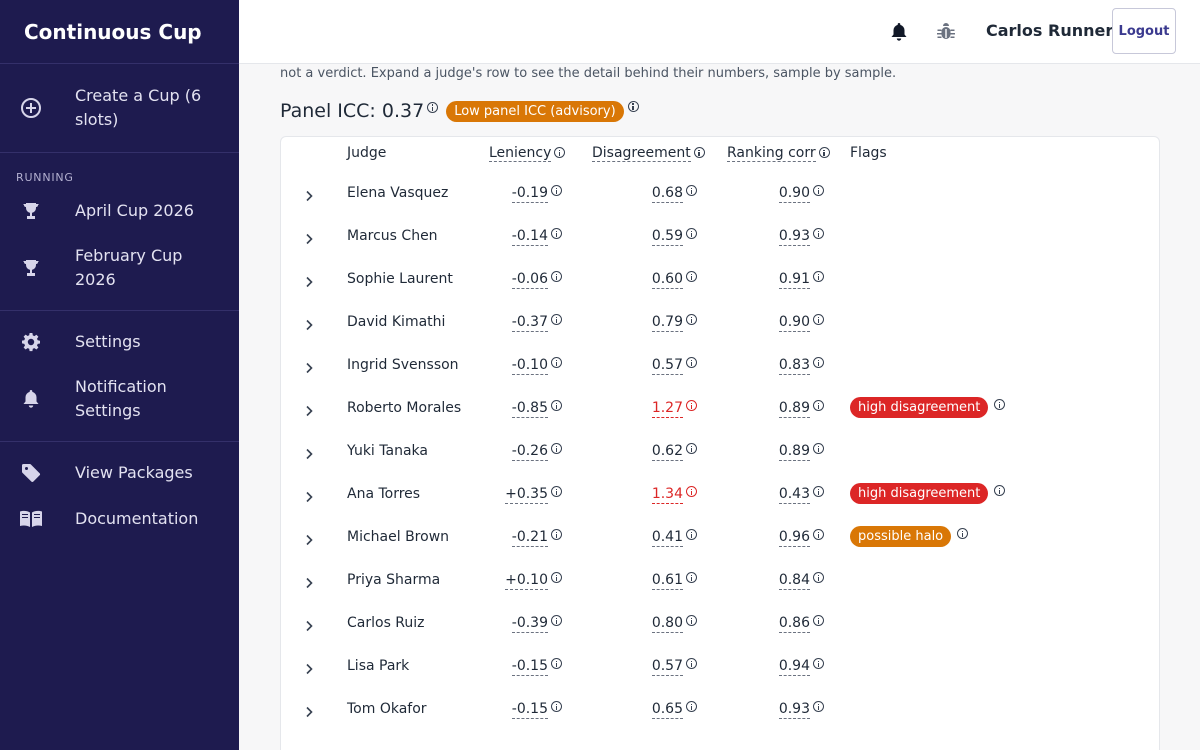  Describe the element at coordinates (536, 236) in the screenshot. I see `leniency-value: -0.14` at that location.